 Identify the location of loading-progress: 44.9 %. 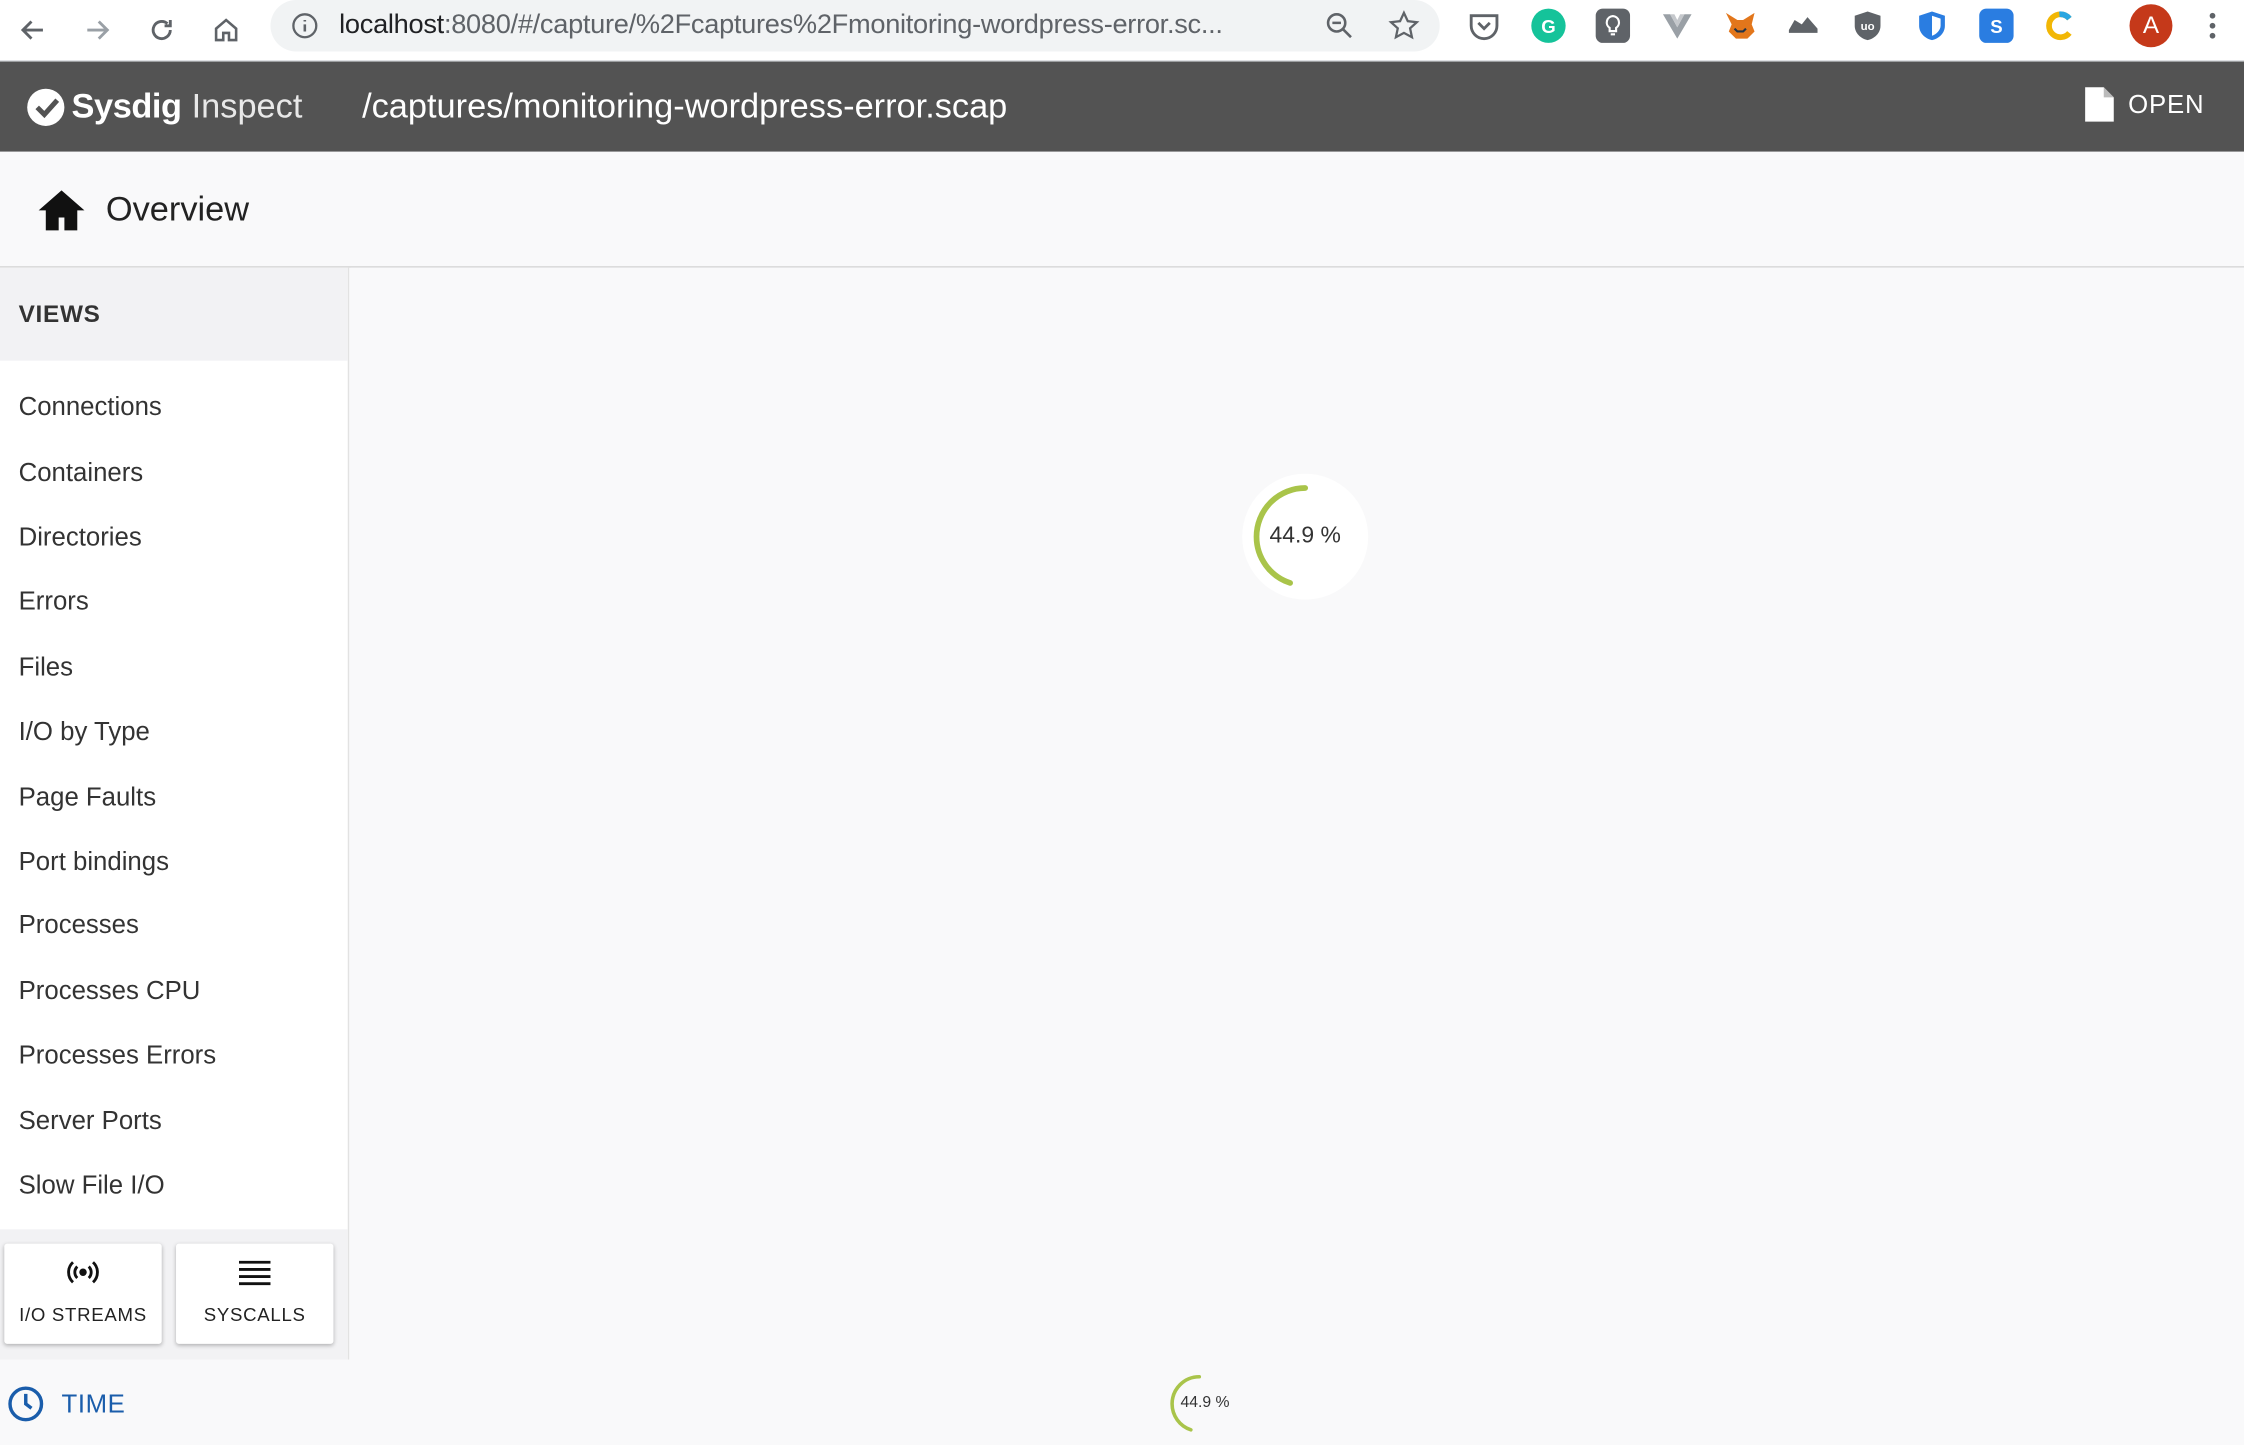
(1305, 536).